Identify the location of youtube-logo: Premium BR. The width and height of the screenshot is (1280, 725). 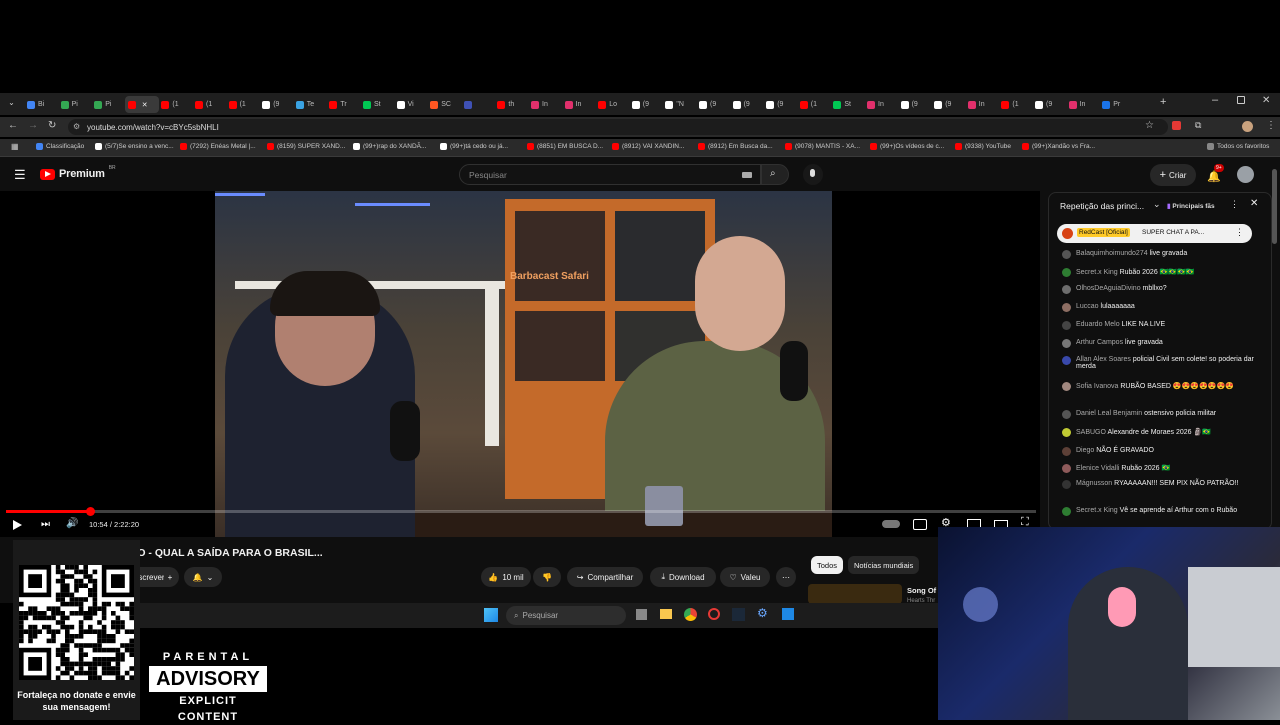
(78, 172).